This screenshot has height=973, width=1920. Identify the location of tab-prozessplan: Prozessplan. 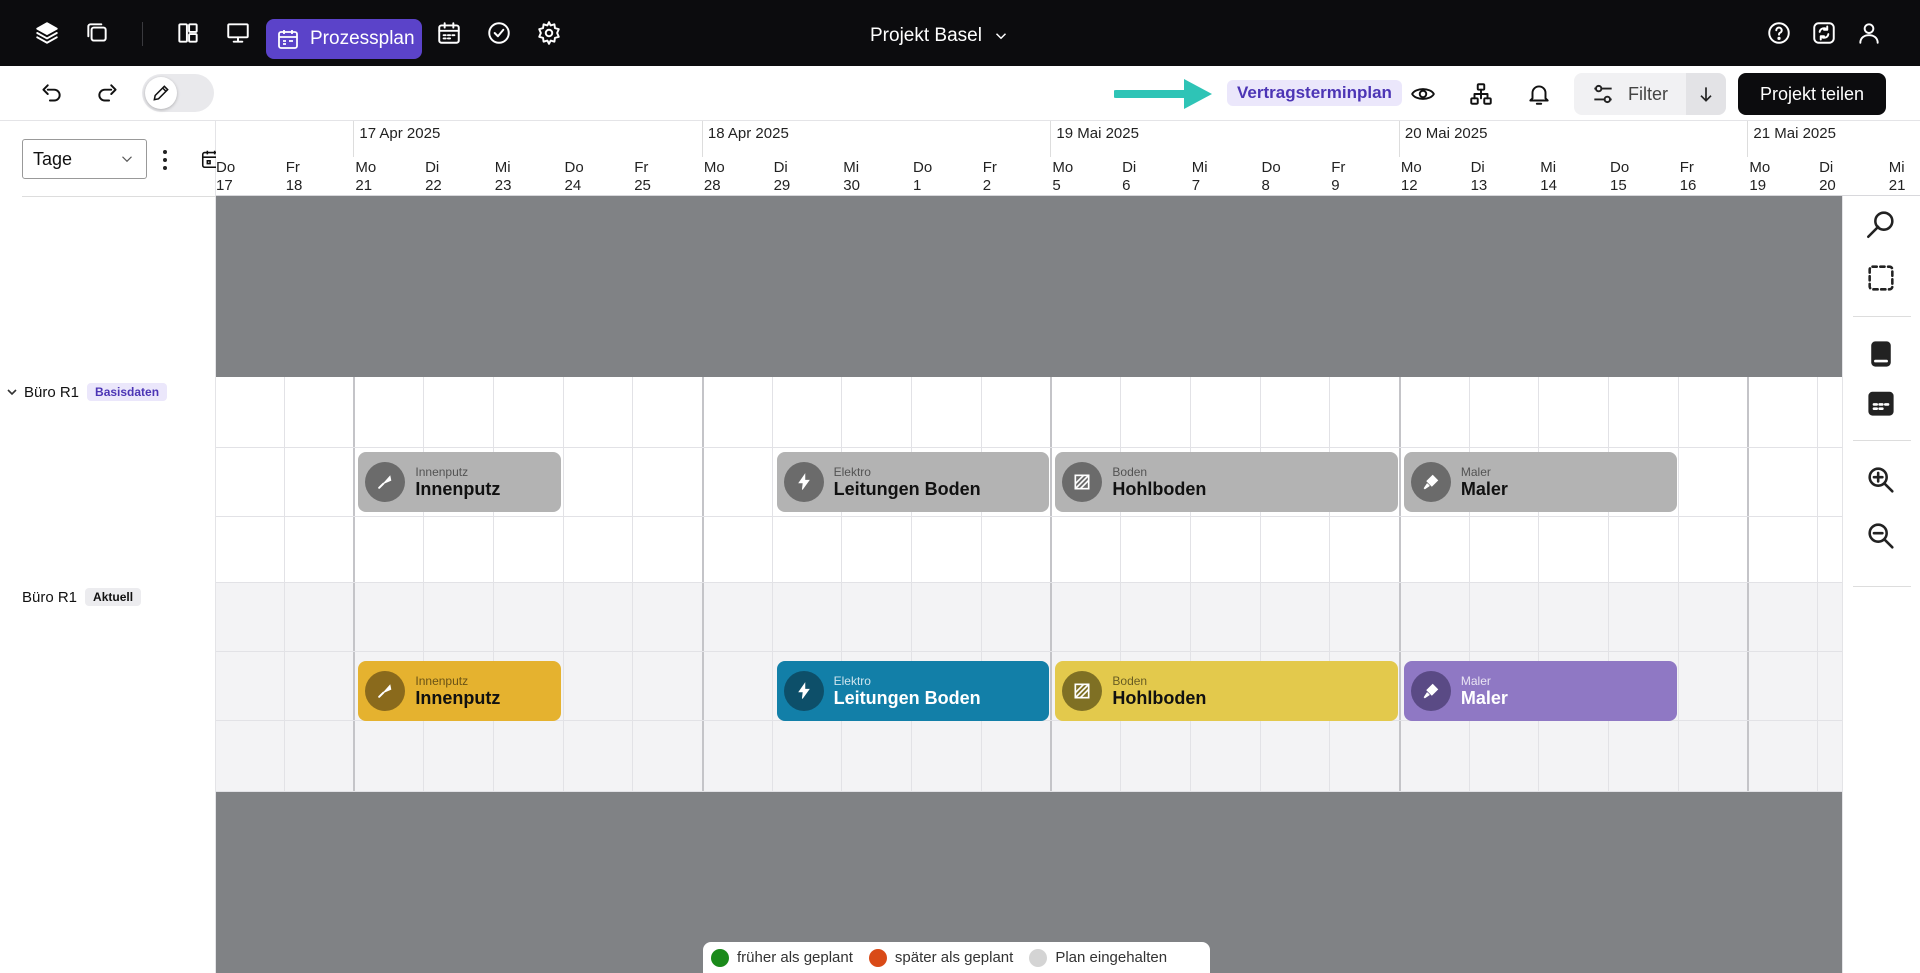
(344, 39).